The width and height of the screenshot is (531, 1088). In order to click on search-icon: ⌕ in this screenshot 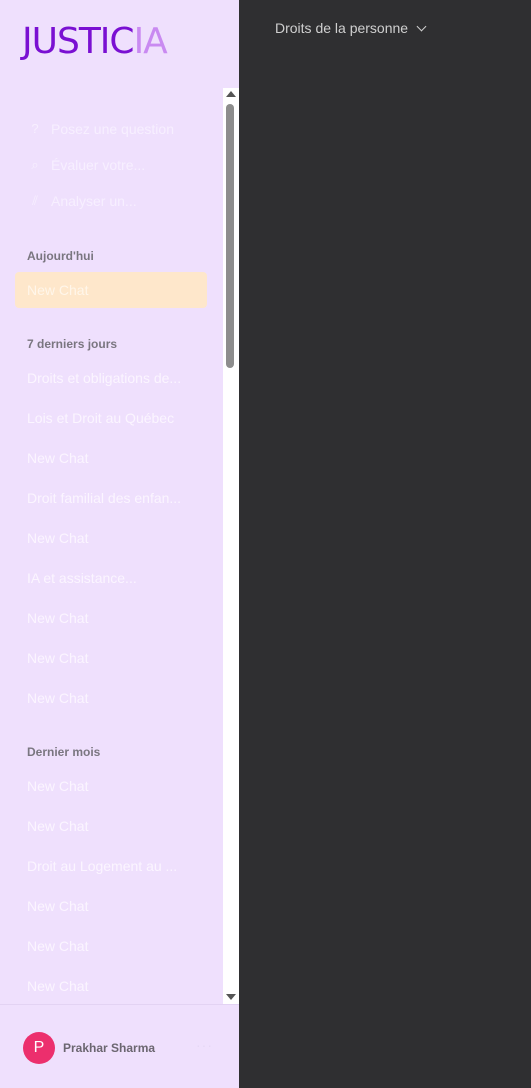, I will do `click(35, 164)`.